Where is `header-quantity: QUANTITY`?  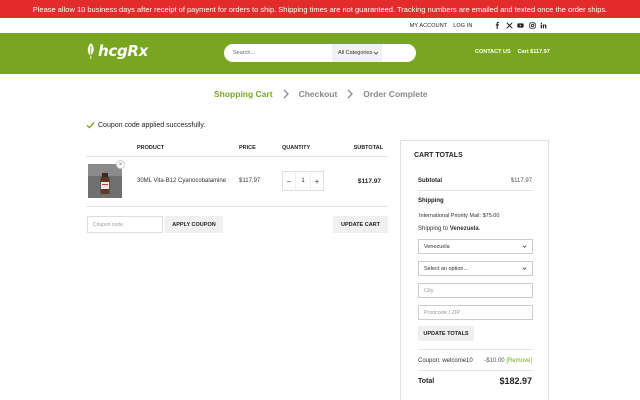
header-quantity: QUANTITY is located at coordinates (296, 148).